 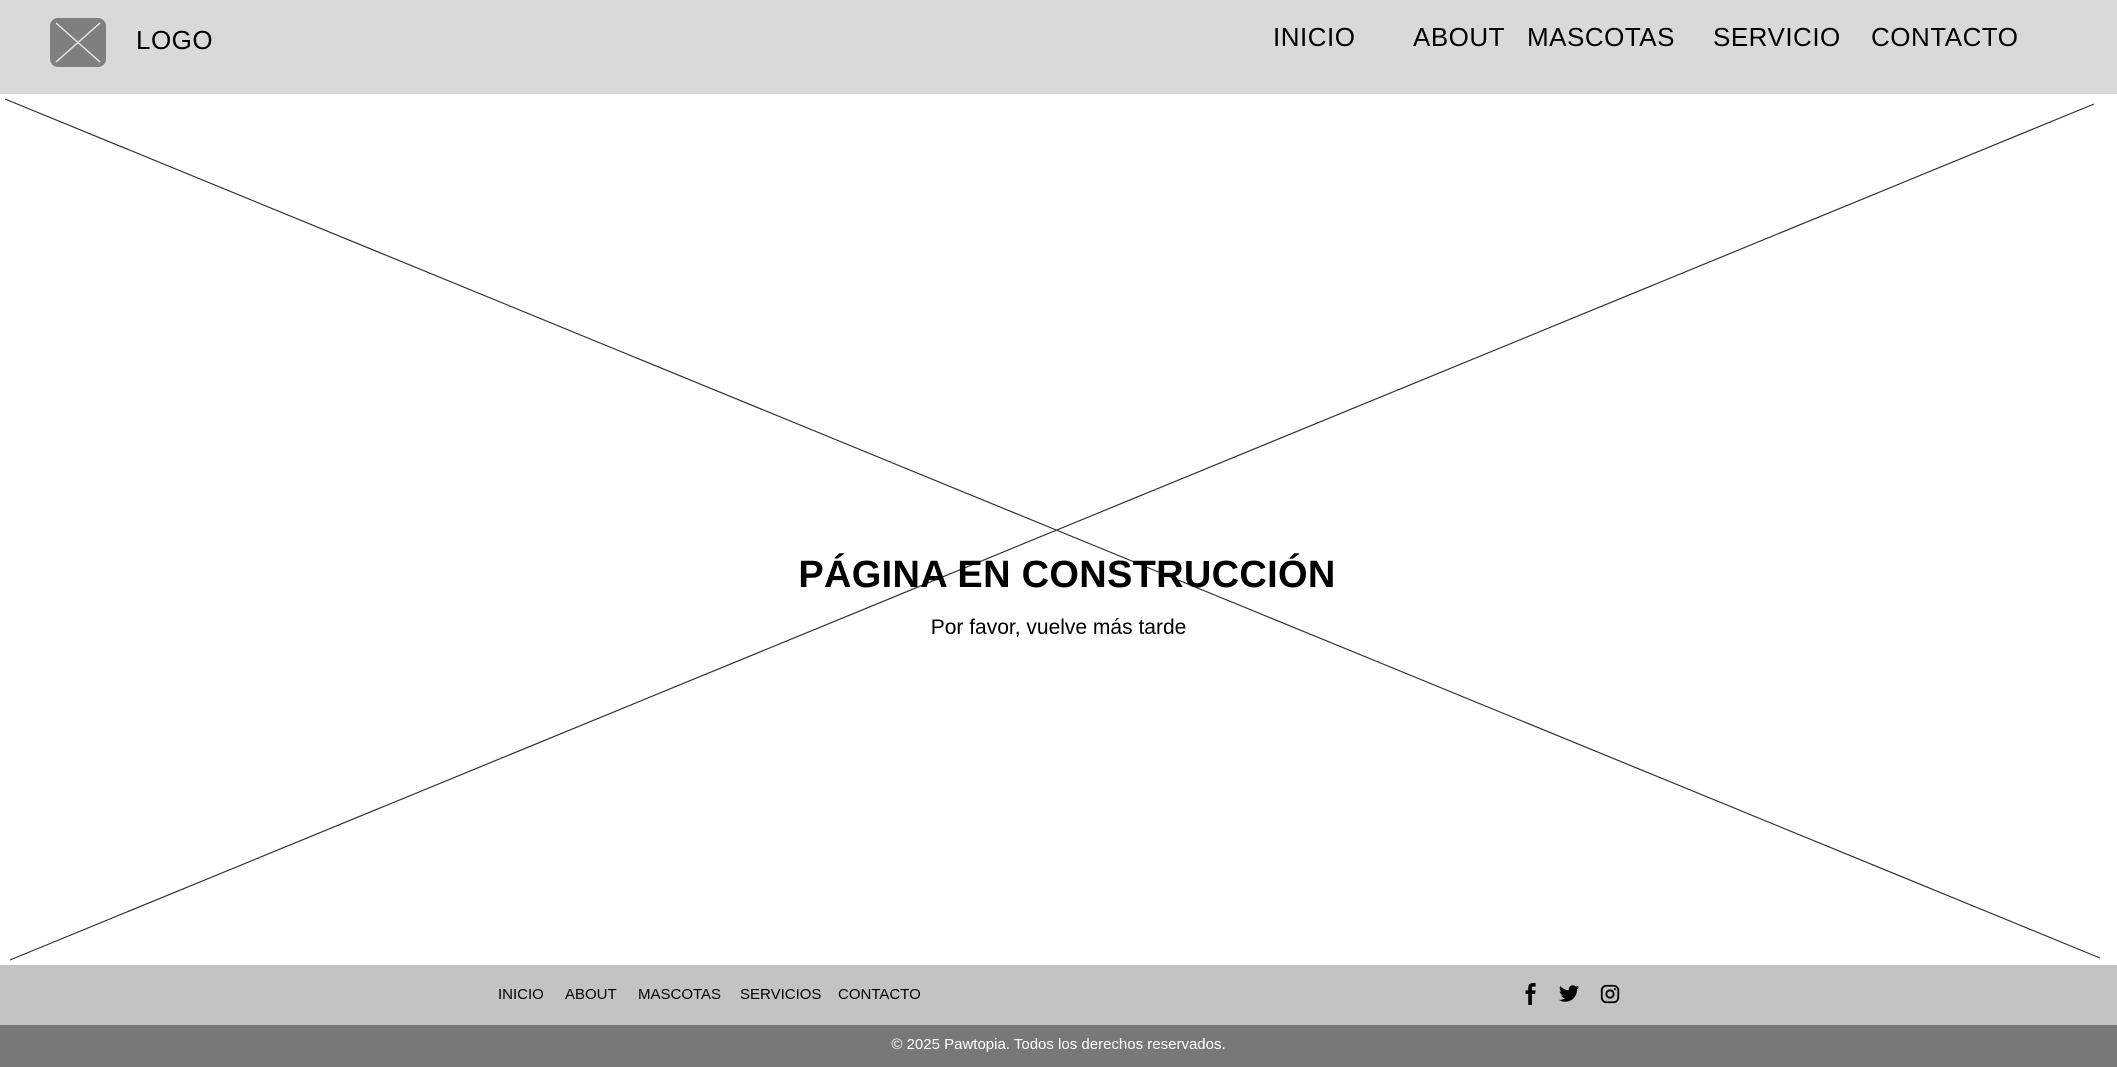 I want to click on page-subtitle: Por favor, vuelve más tarde, so click(x=1058, y=627).